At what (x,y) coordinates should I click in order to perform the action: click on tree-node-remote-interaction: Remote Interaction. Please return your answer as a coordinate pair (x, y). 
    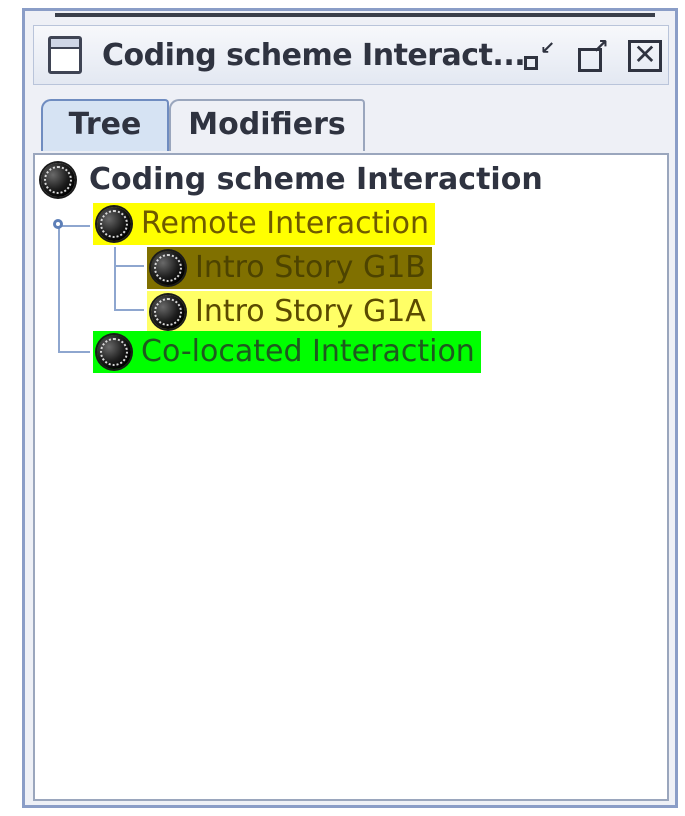
    Looking at the image, I should click on (264, 224).